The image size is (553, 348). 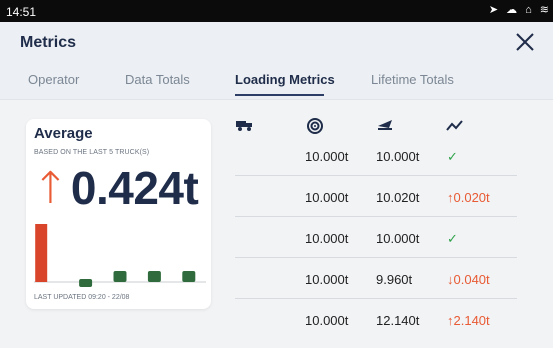 I want to click on average-subtitle: BASED ON THE LAST 5 TRUCK(S), so click(x=92, y=152).